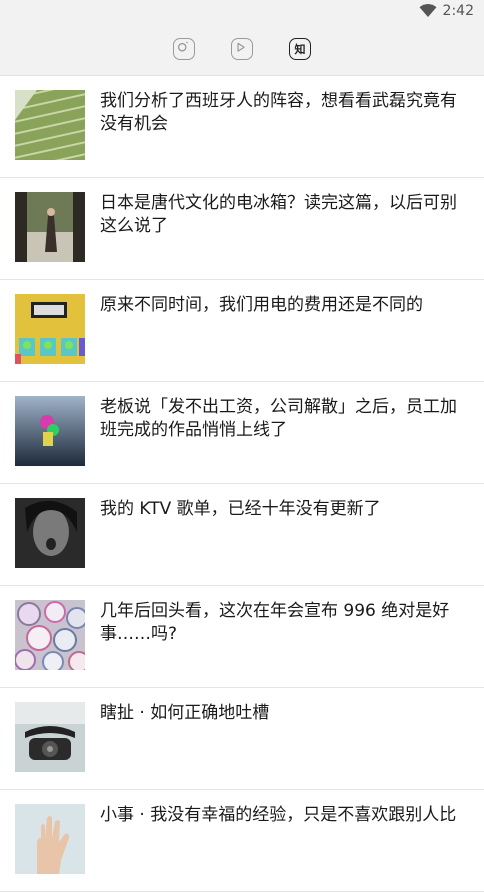 Image resolution: width=484 pixels, height=892 pixels. I want to click on rotary-phone-image, so click(50, 737).